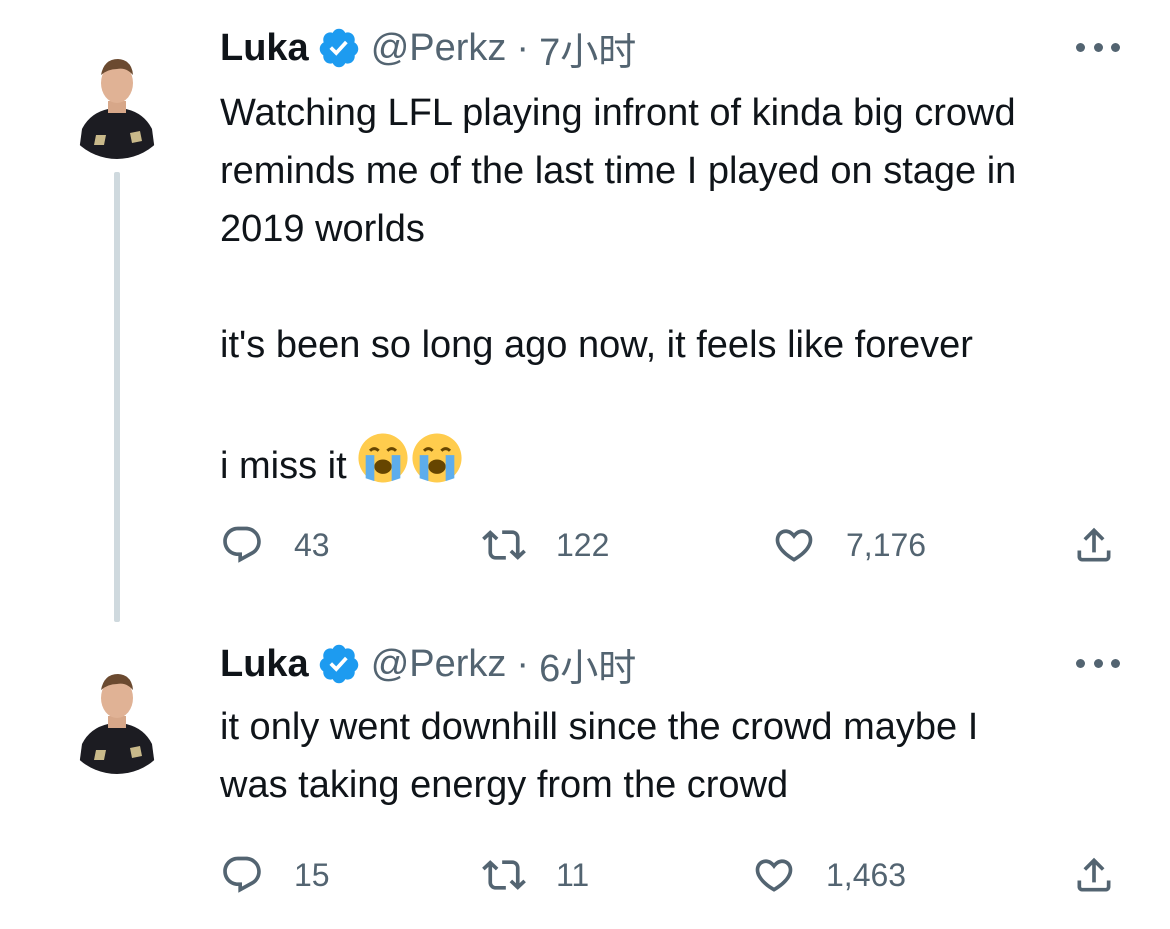 This screenshot has height=929, width=1170. What do you see at coordinates (670, 545) in the screenshot?
I see `tweet-actions: 43 122 7,176` at bounding box center [670, 545].